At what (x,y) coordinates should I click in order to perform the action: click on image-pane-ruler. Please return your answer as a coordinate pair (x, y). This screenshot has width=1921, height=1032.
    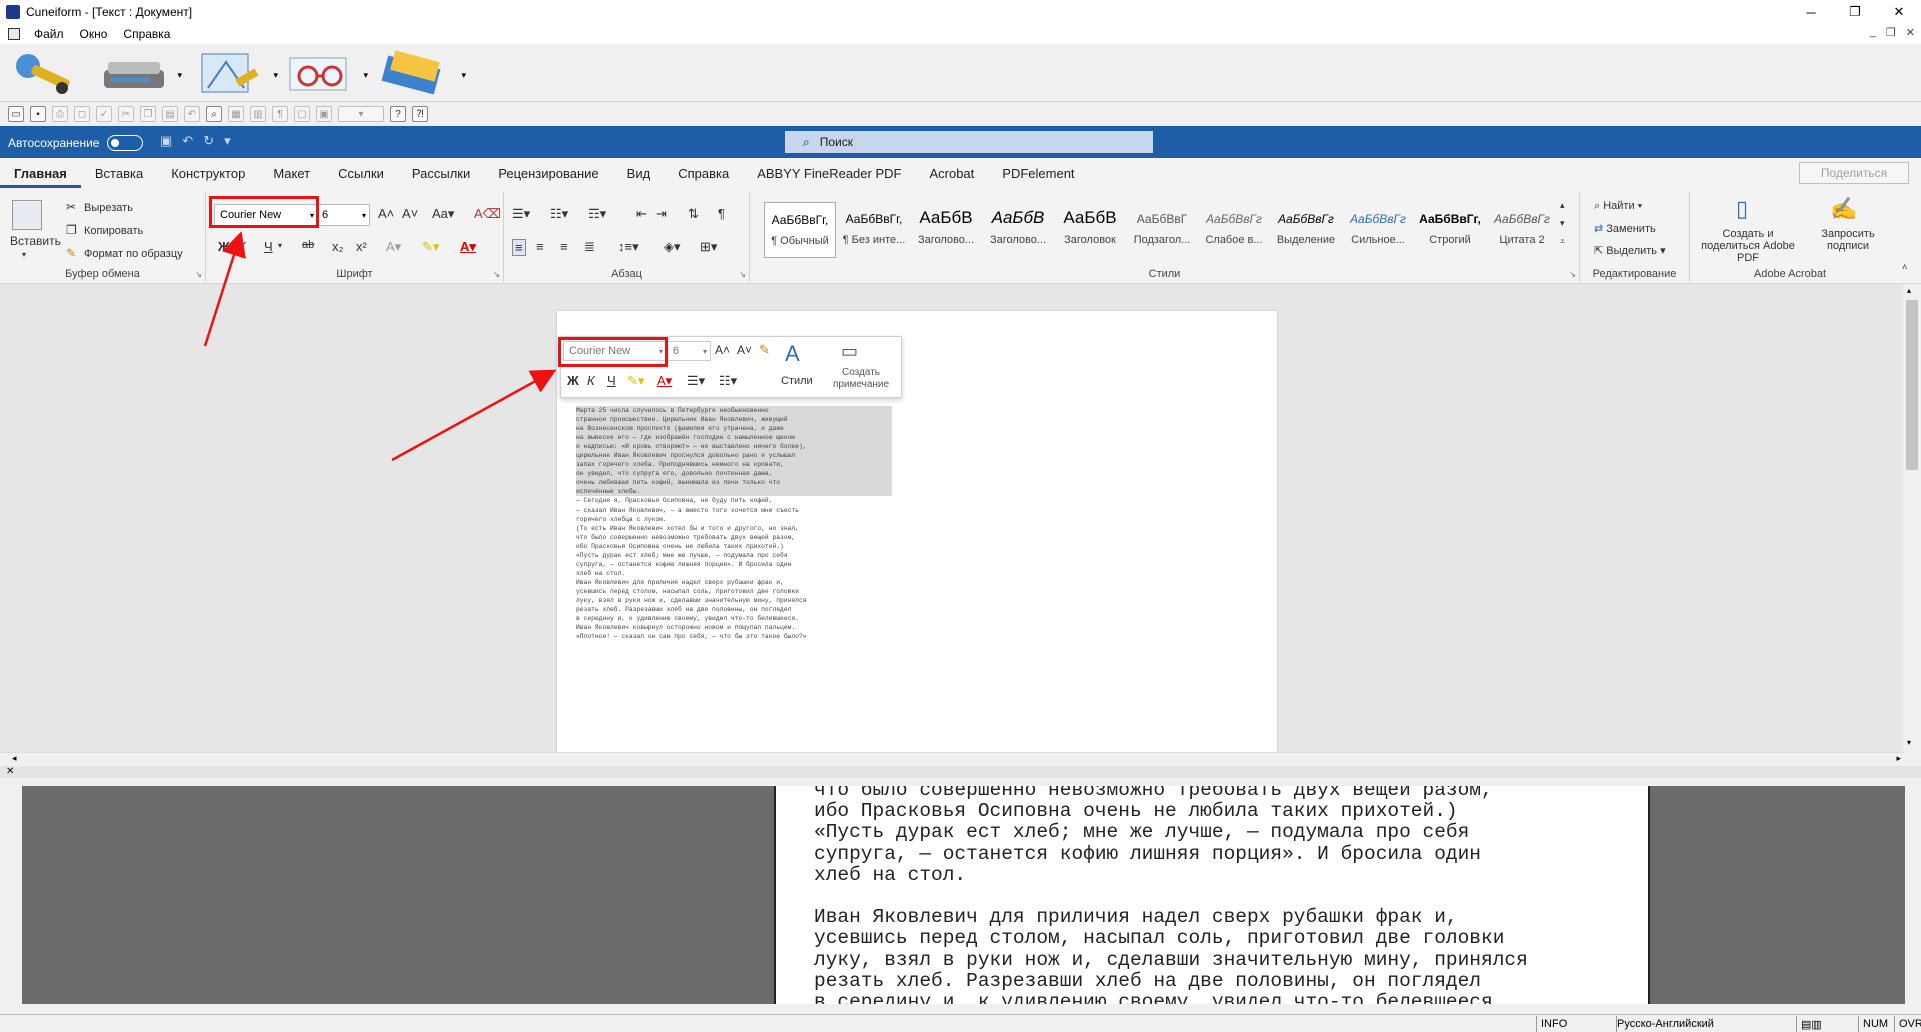
    Looking at the image, I should click on (14, 895).